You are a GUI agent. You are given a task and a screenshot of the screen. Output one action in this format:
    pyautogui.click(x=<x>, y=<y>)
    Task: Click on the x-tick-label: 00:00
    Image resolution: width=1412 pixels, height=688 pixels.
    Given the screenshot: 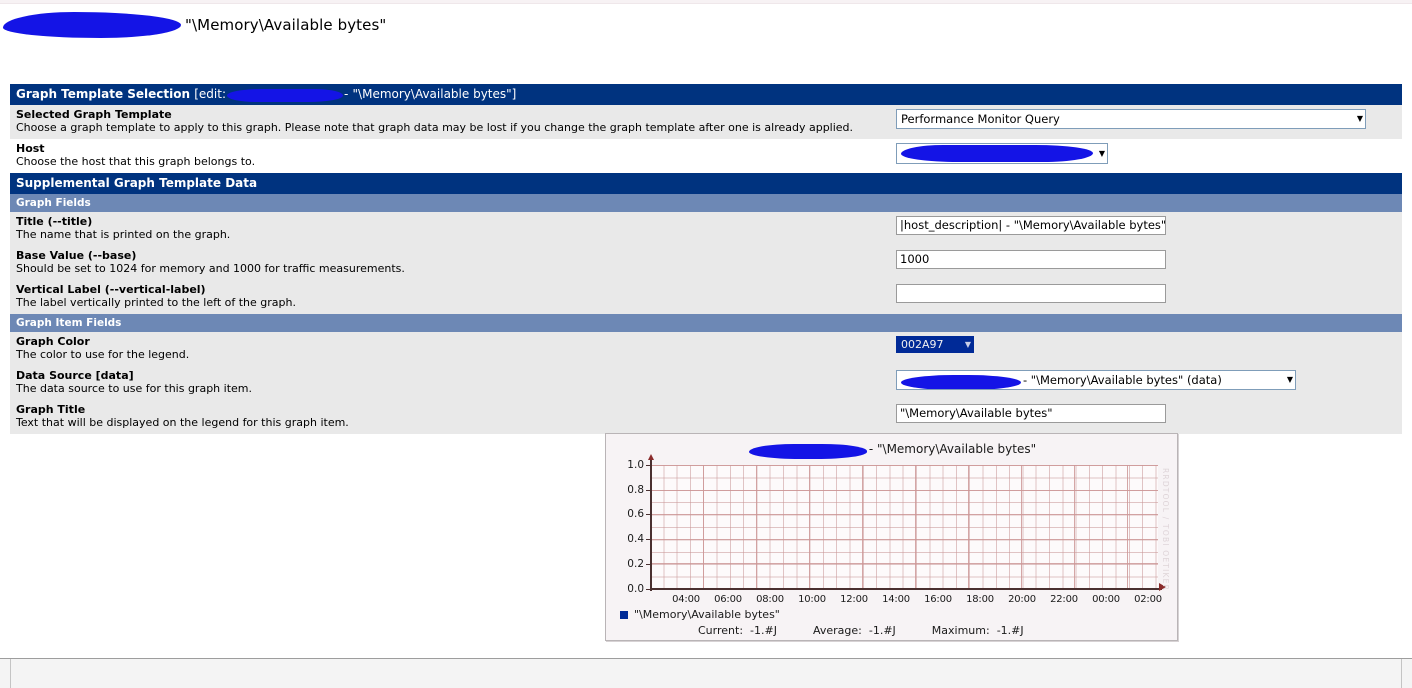 What is the action you would take?
    pyautogui.click(x=1106, y=599)
    